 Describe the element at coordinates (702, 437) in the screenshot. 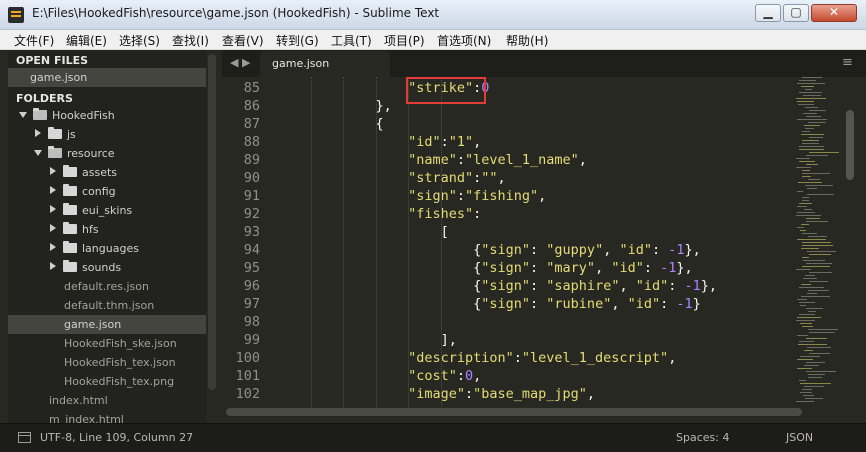

I see `status-indentation: Spaces: 4` at that location.